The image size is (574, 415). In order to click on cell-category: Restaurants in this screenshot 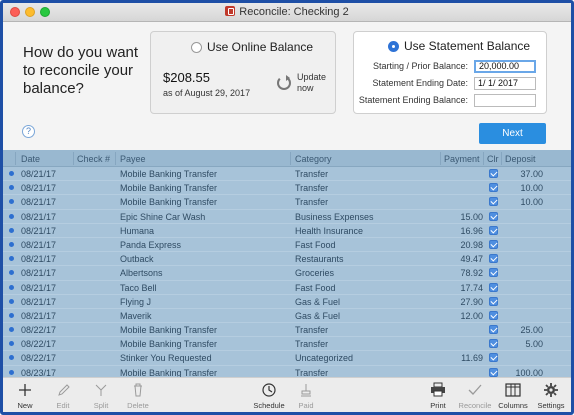, I will do `click(319, 259)`.